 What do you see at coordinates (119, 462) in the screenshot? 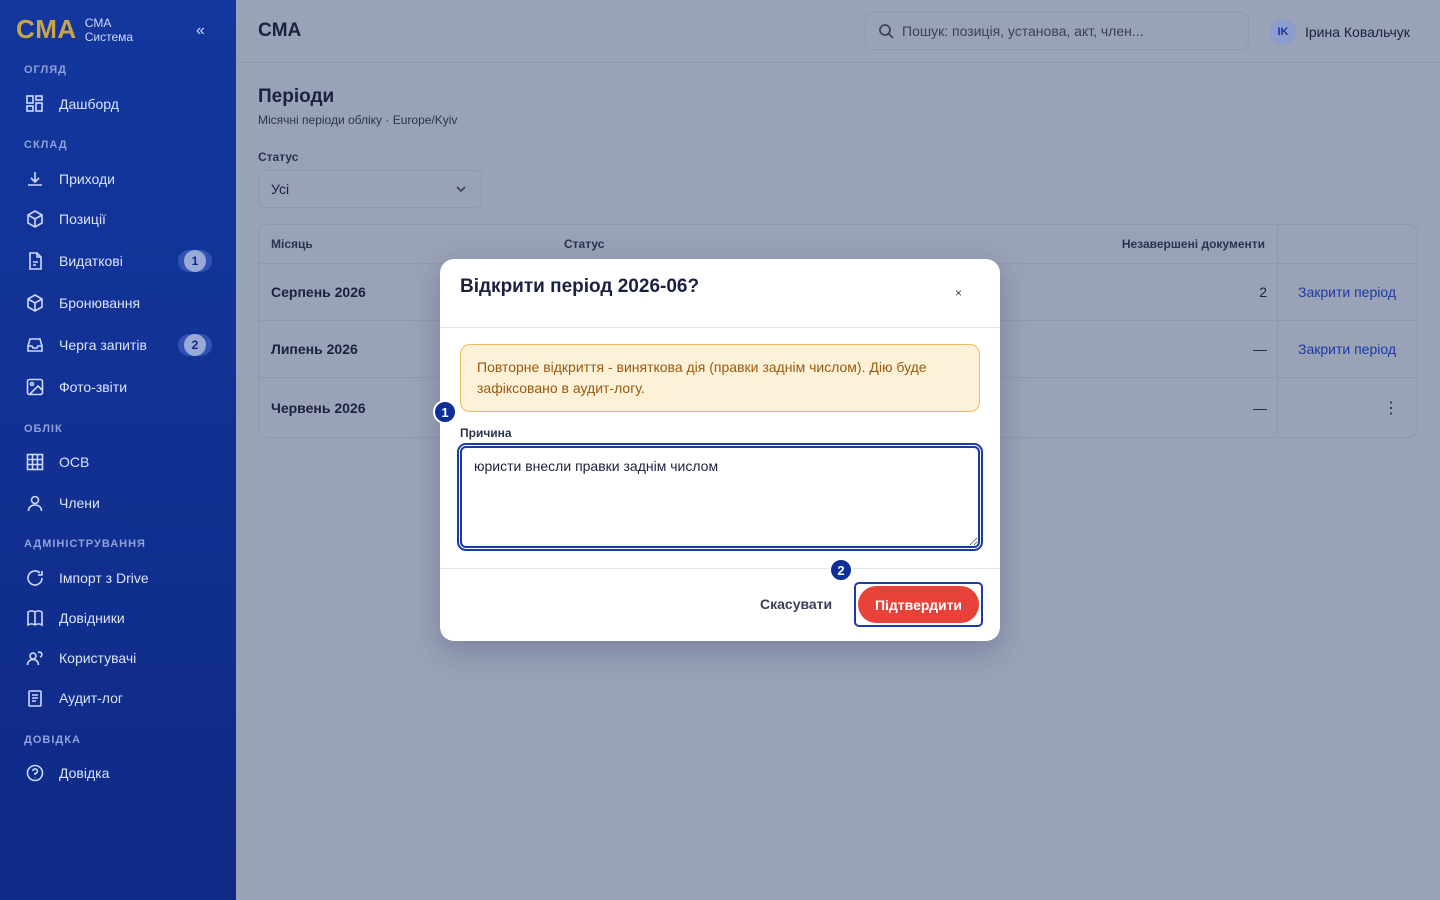
I see `sidebar-item-osv: ОСВ` at bounding box center [119, 462].